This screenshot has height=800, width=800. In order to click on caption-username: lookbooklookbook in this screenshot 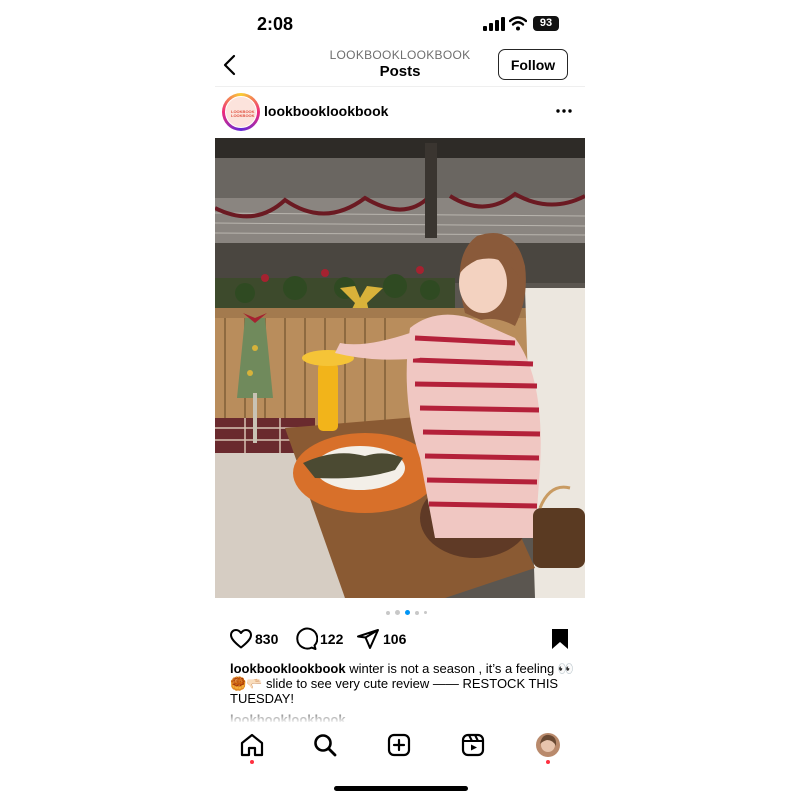, I will do `click(288, 668)`.